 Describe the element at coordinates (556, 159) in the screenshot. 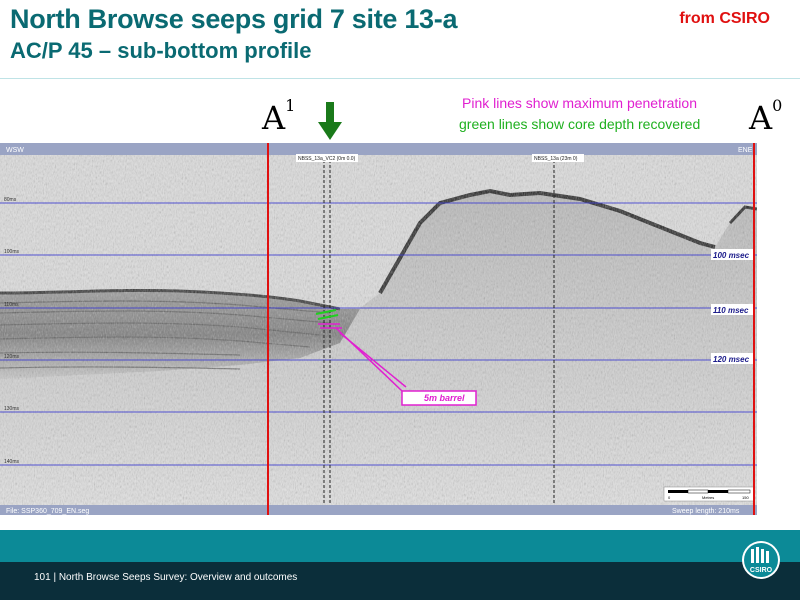

I see `station-label-right: NBSS_13a (23m 0)` at that location.